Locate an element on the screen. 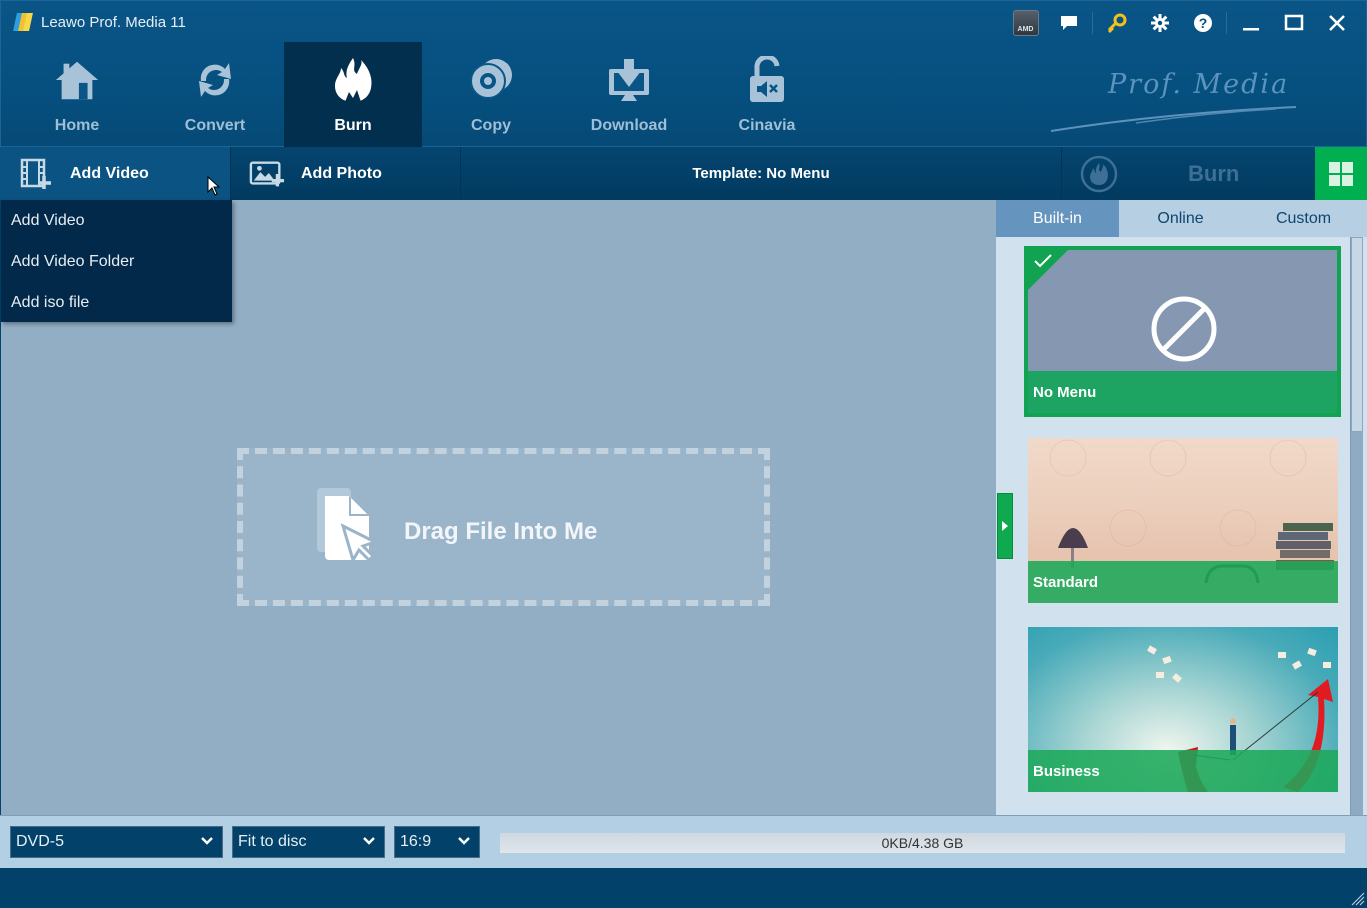 Image resolution: width=1367 pixels, height=908 pixels. menu-item-add-video-folder: Add Video Folder is located at coordinates (116, 261).